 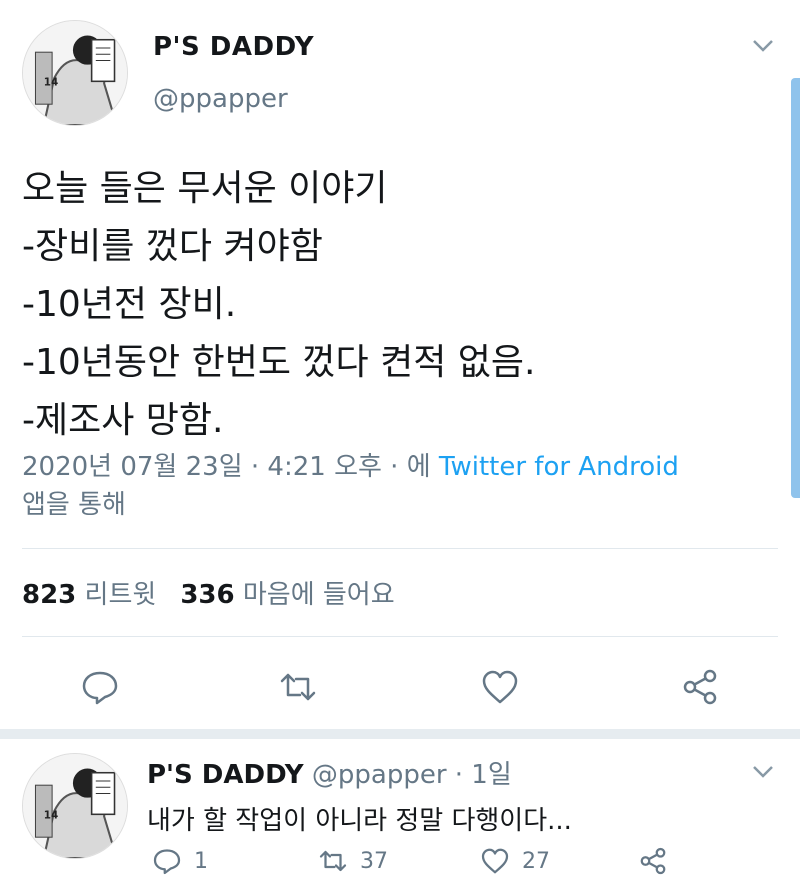 I want to click on reply-time: · 1일, so click(x=479, y=775).